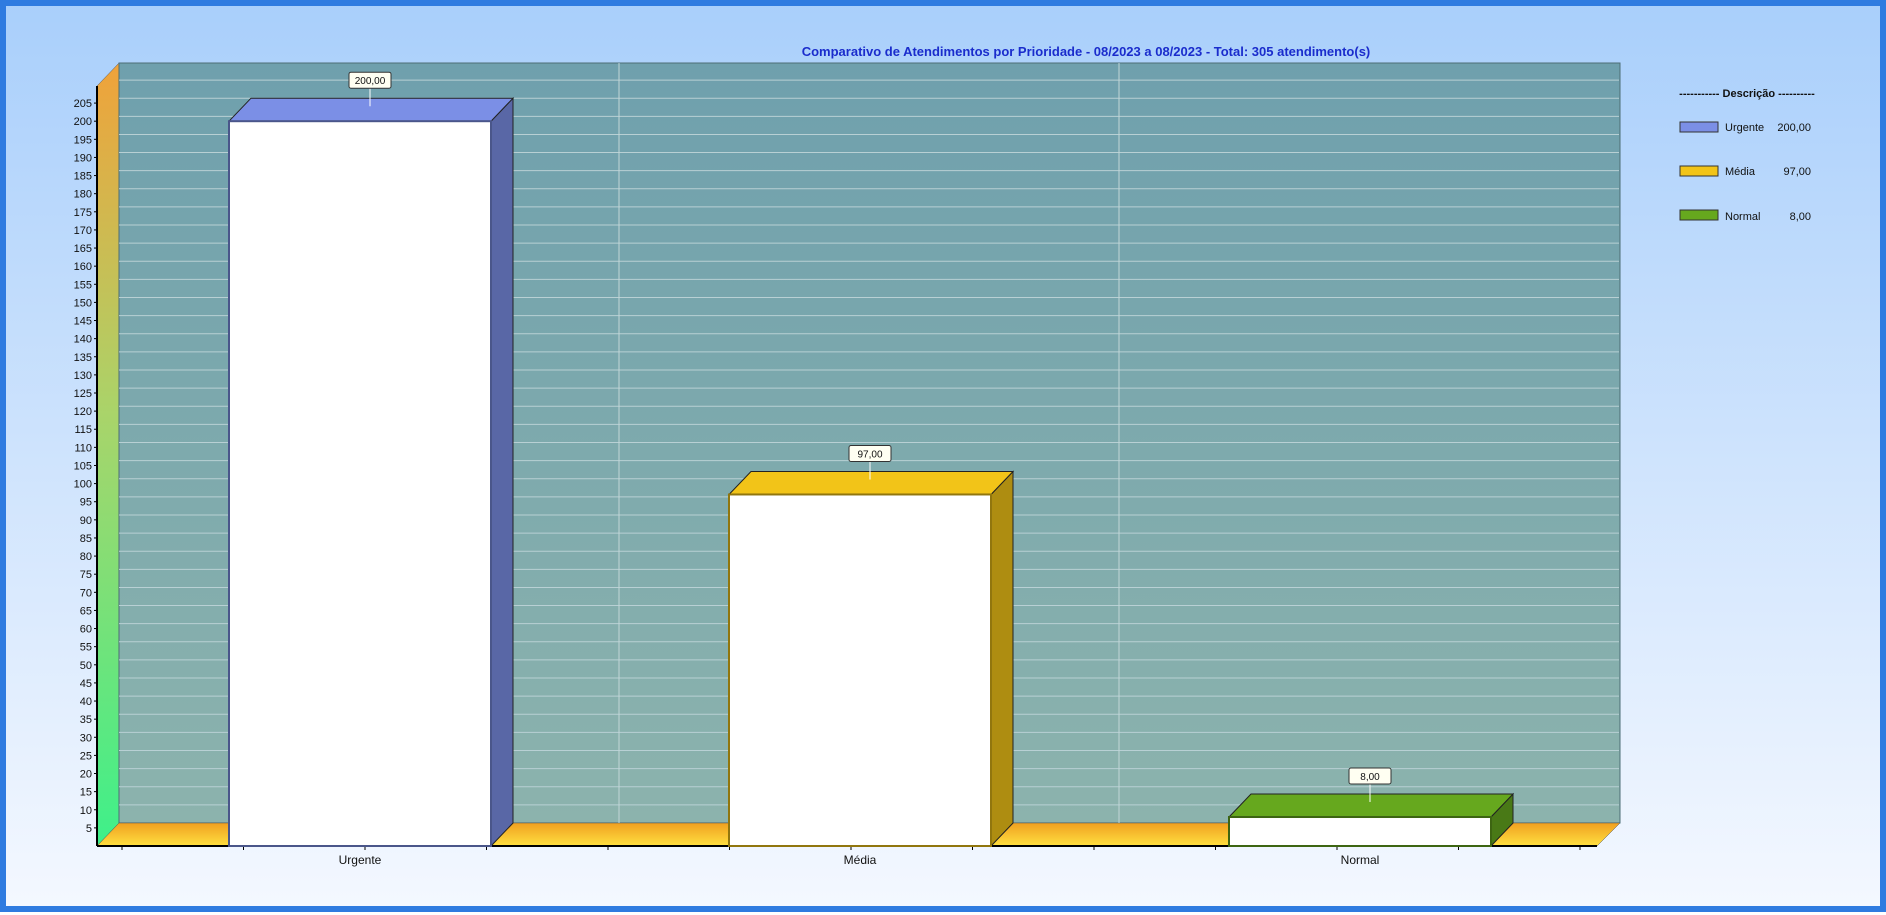  What do you see at coordinates (502, 472) in the screenshot?
I see `bar-side-urgente` at bounding box center [502, 472].